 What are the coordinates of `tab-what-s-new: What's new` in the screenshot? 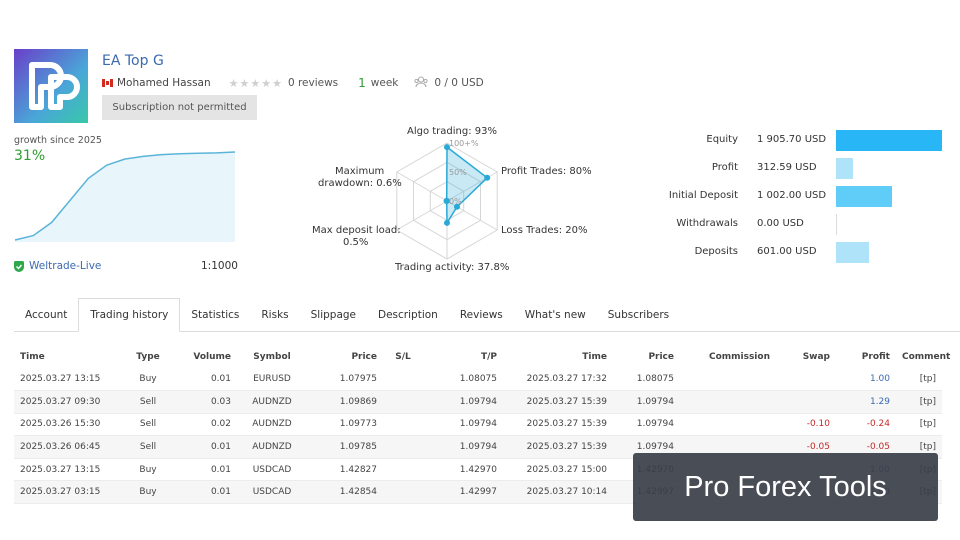 It's located at (555, 315).